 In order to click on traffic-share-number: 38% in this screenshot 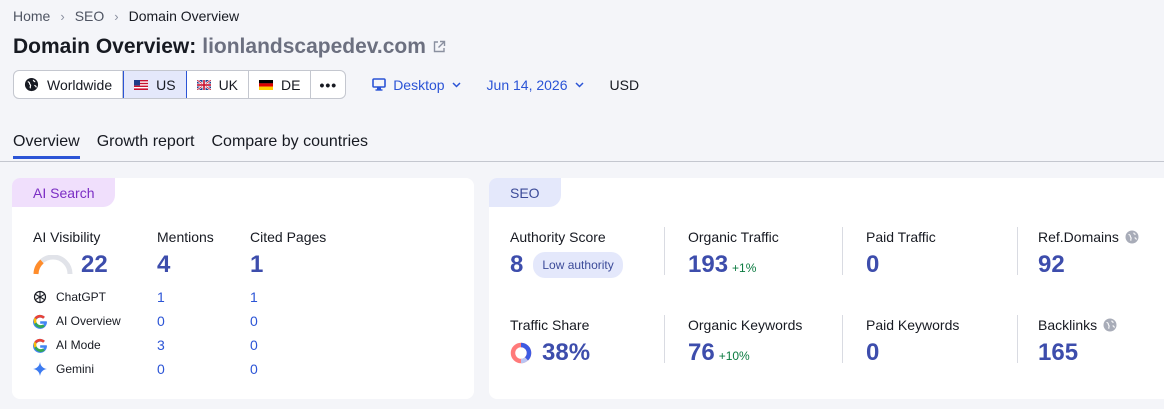, I will do `click(566, 353)`.